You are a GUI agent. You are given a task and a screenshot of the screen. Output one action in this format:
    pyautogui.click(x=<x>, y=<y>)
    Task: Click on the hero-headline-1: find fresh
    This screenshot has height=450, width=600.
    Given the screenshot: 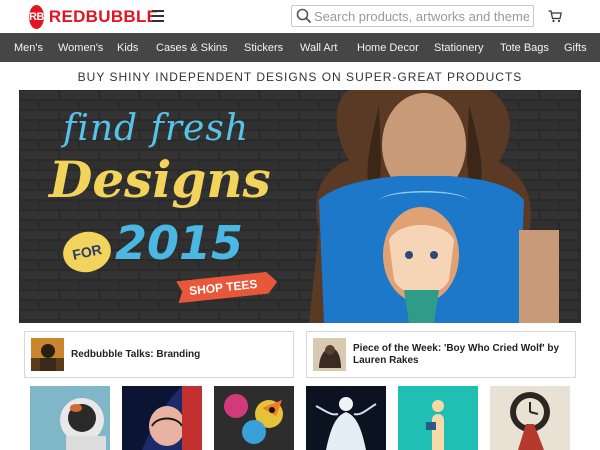 What is the action you would take?
    pyautogui.click(x=156, y=128)
    